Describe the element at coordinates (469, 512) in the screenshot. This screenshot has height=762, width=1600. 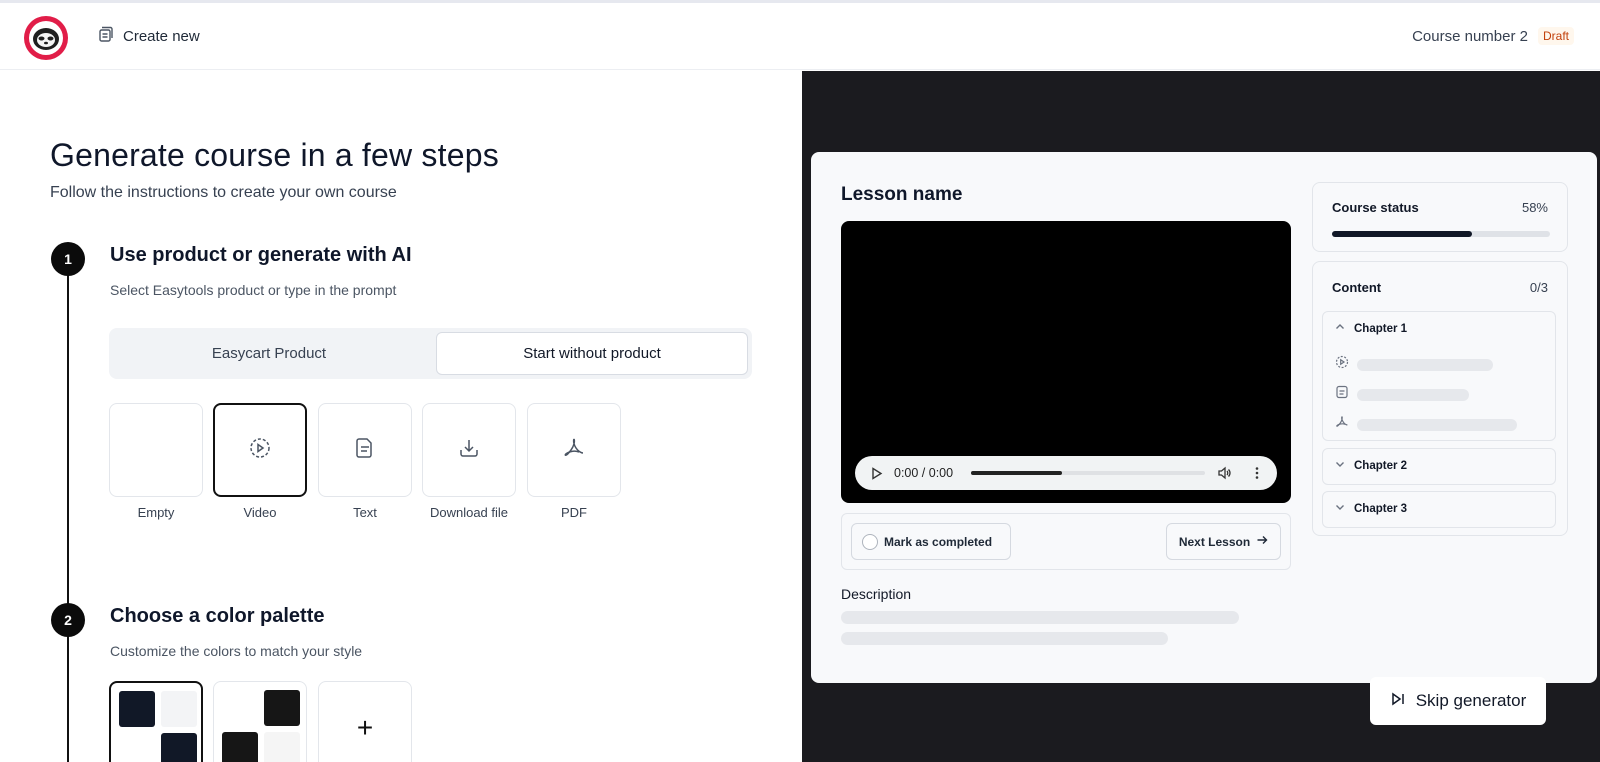
I see `type-download-label: Download file` at that location.